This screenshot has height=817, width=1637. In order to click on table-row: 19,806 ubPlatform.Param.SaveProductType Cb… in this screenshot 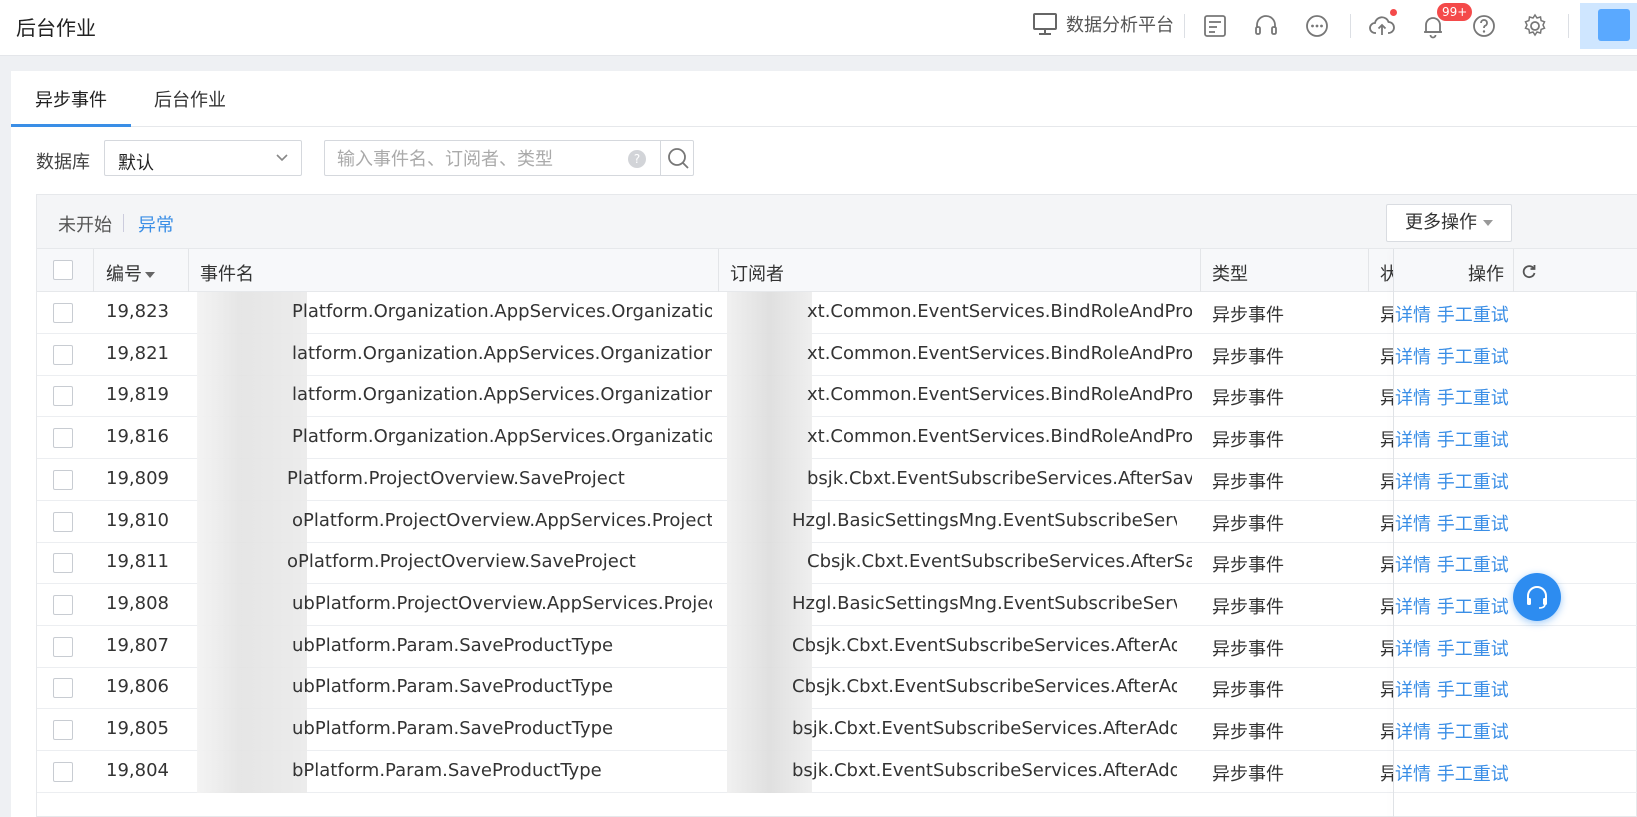, I will do `click(837, 688)`.